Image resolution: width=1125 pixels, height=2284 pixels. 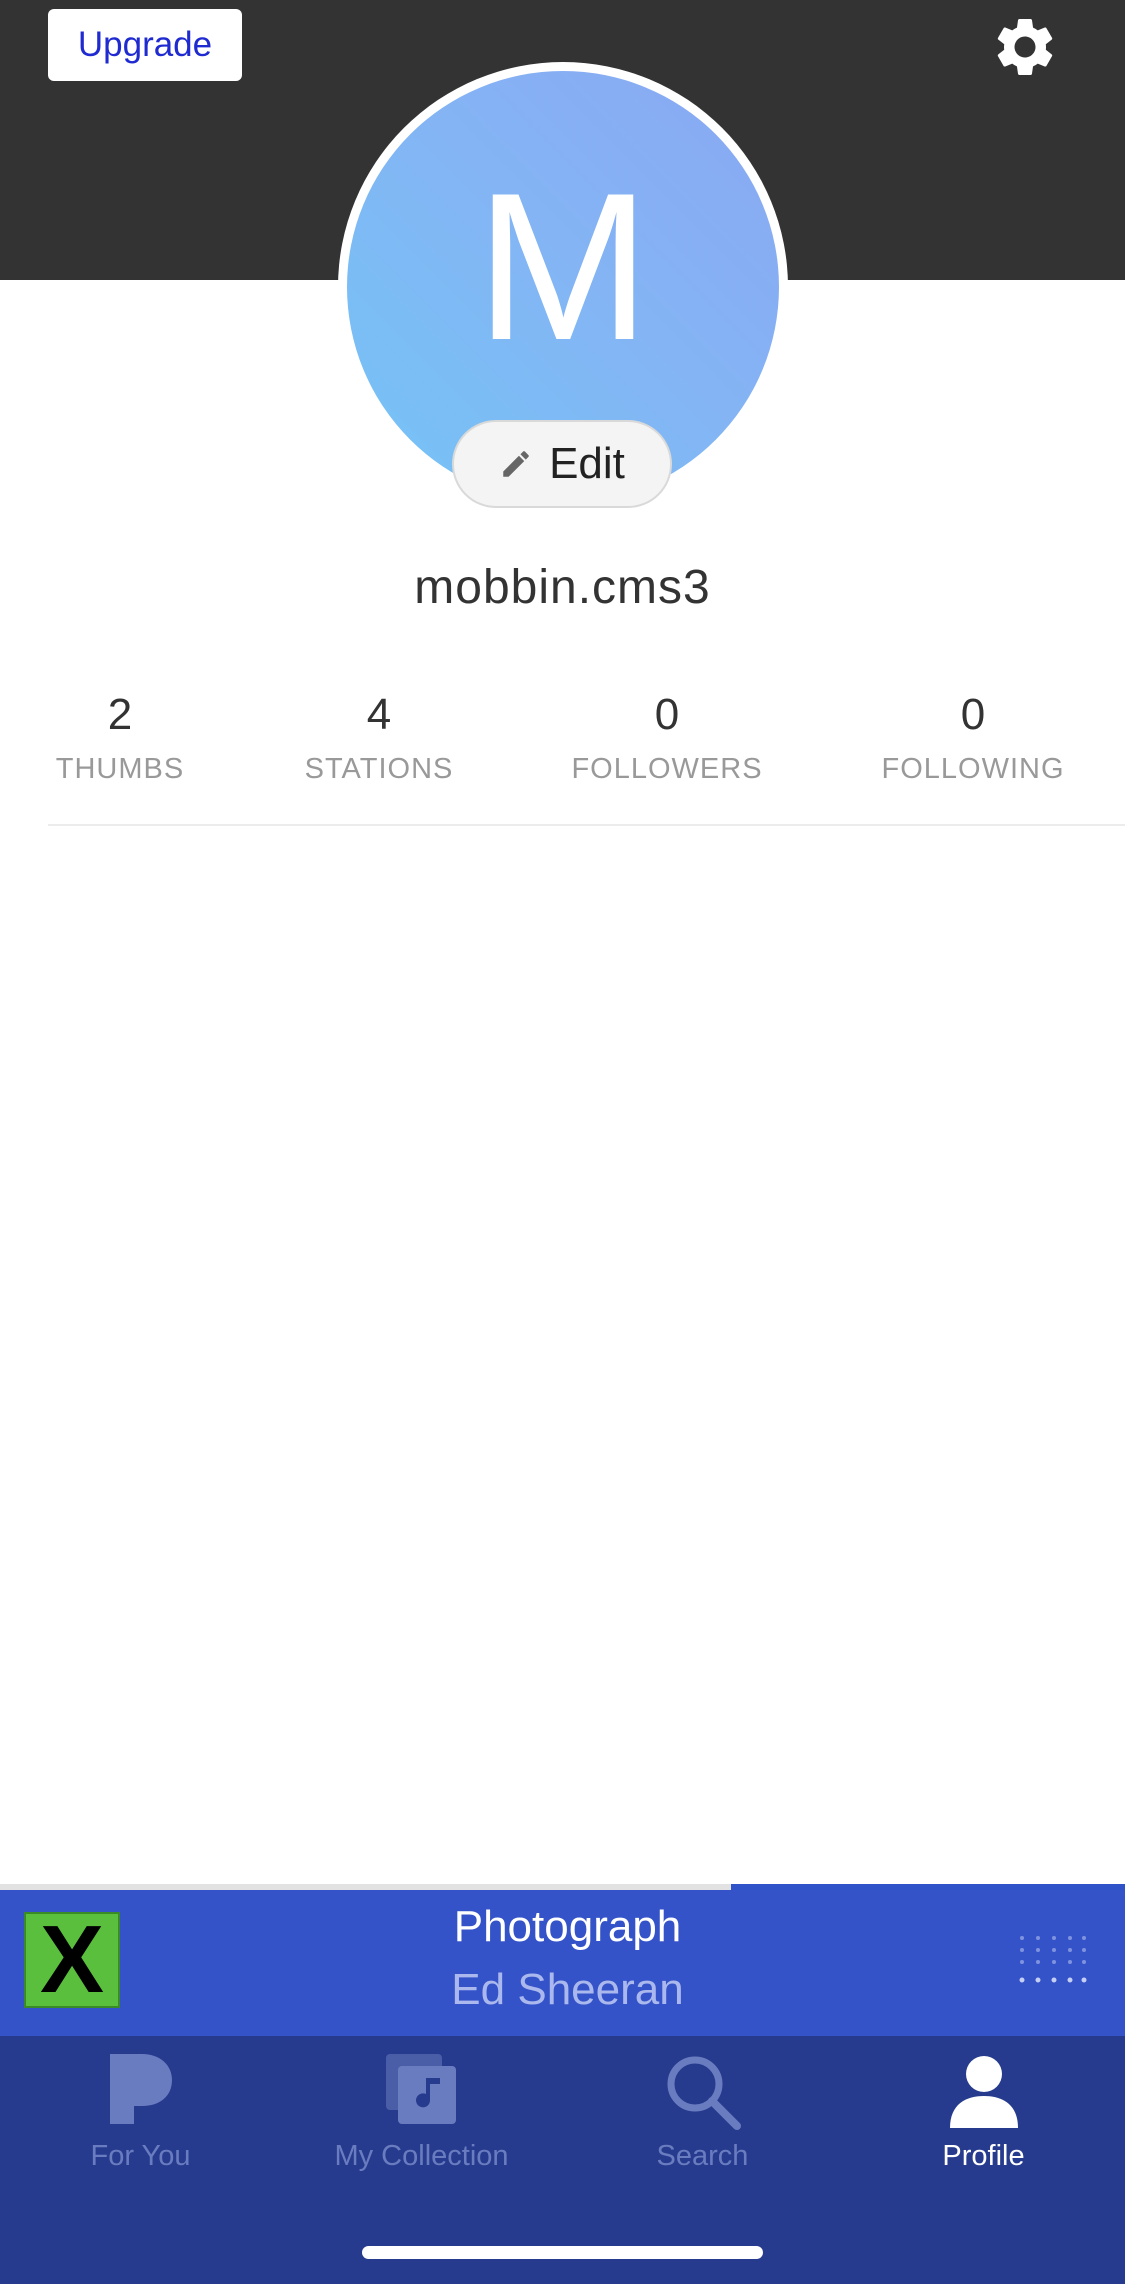 What do you see at coordinates (120, 714) in the screenshot?
I see `stat-value: 2` at bounding box center [120, 714].